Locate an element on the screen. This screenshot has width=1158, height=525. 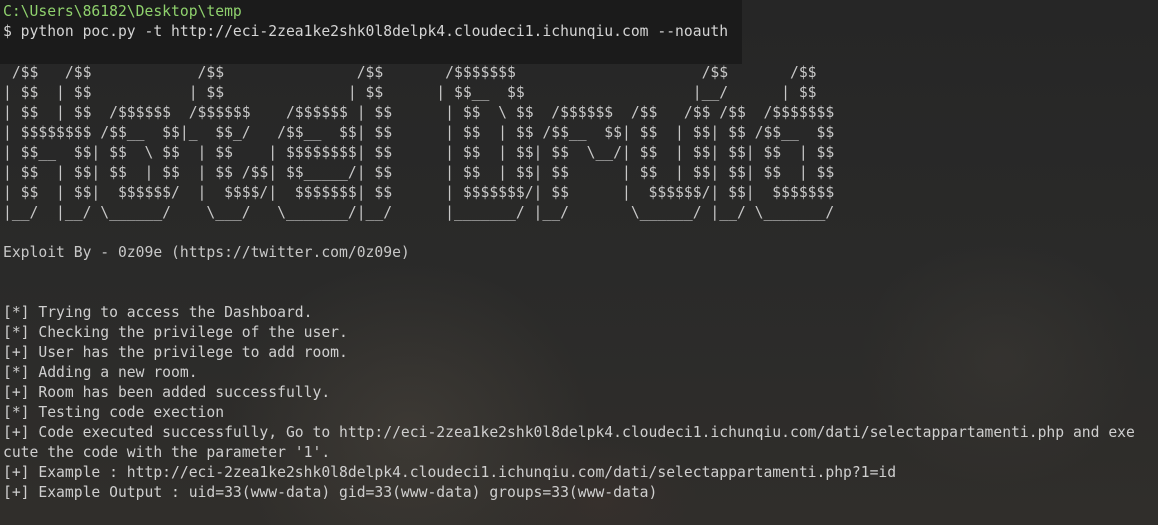
working-directory-path: C:\Users\86182\Desktop\temp is located at coordinates (122, 11).